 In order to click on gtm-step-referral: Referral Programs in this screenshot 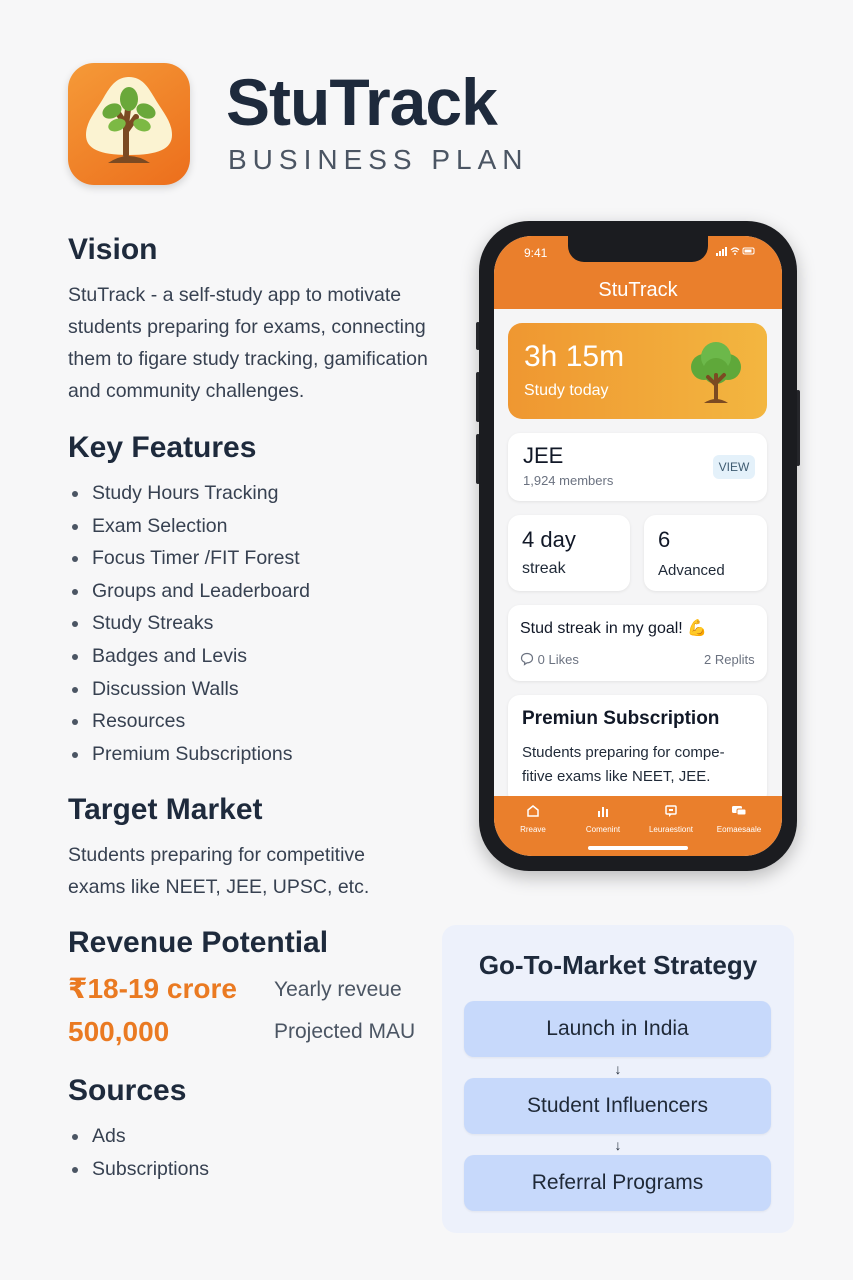, I will do `click(617, 1183)`.